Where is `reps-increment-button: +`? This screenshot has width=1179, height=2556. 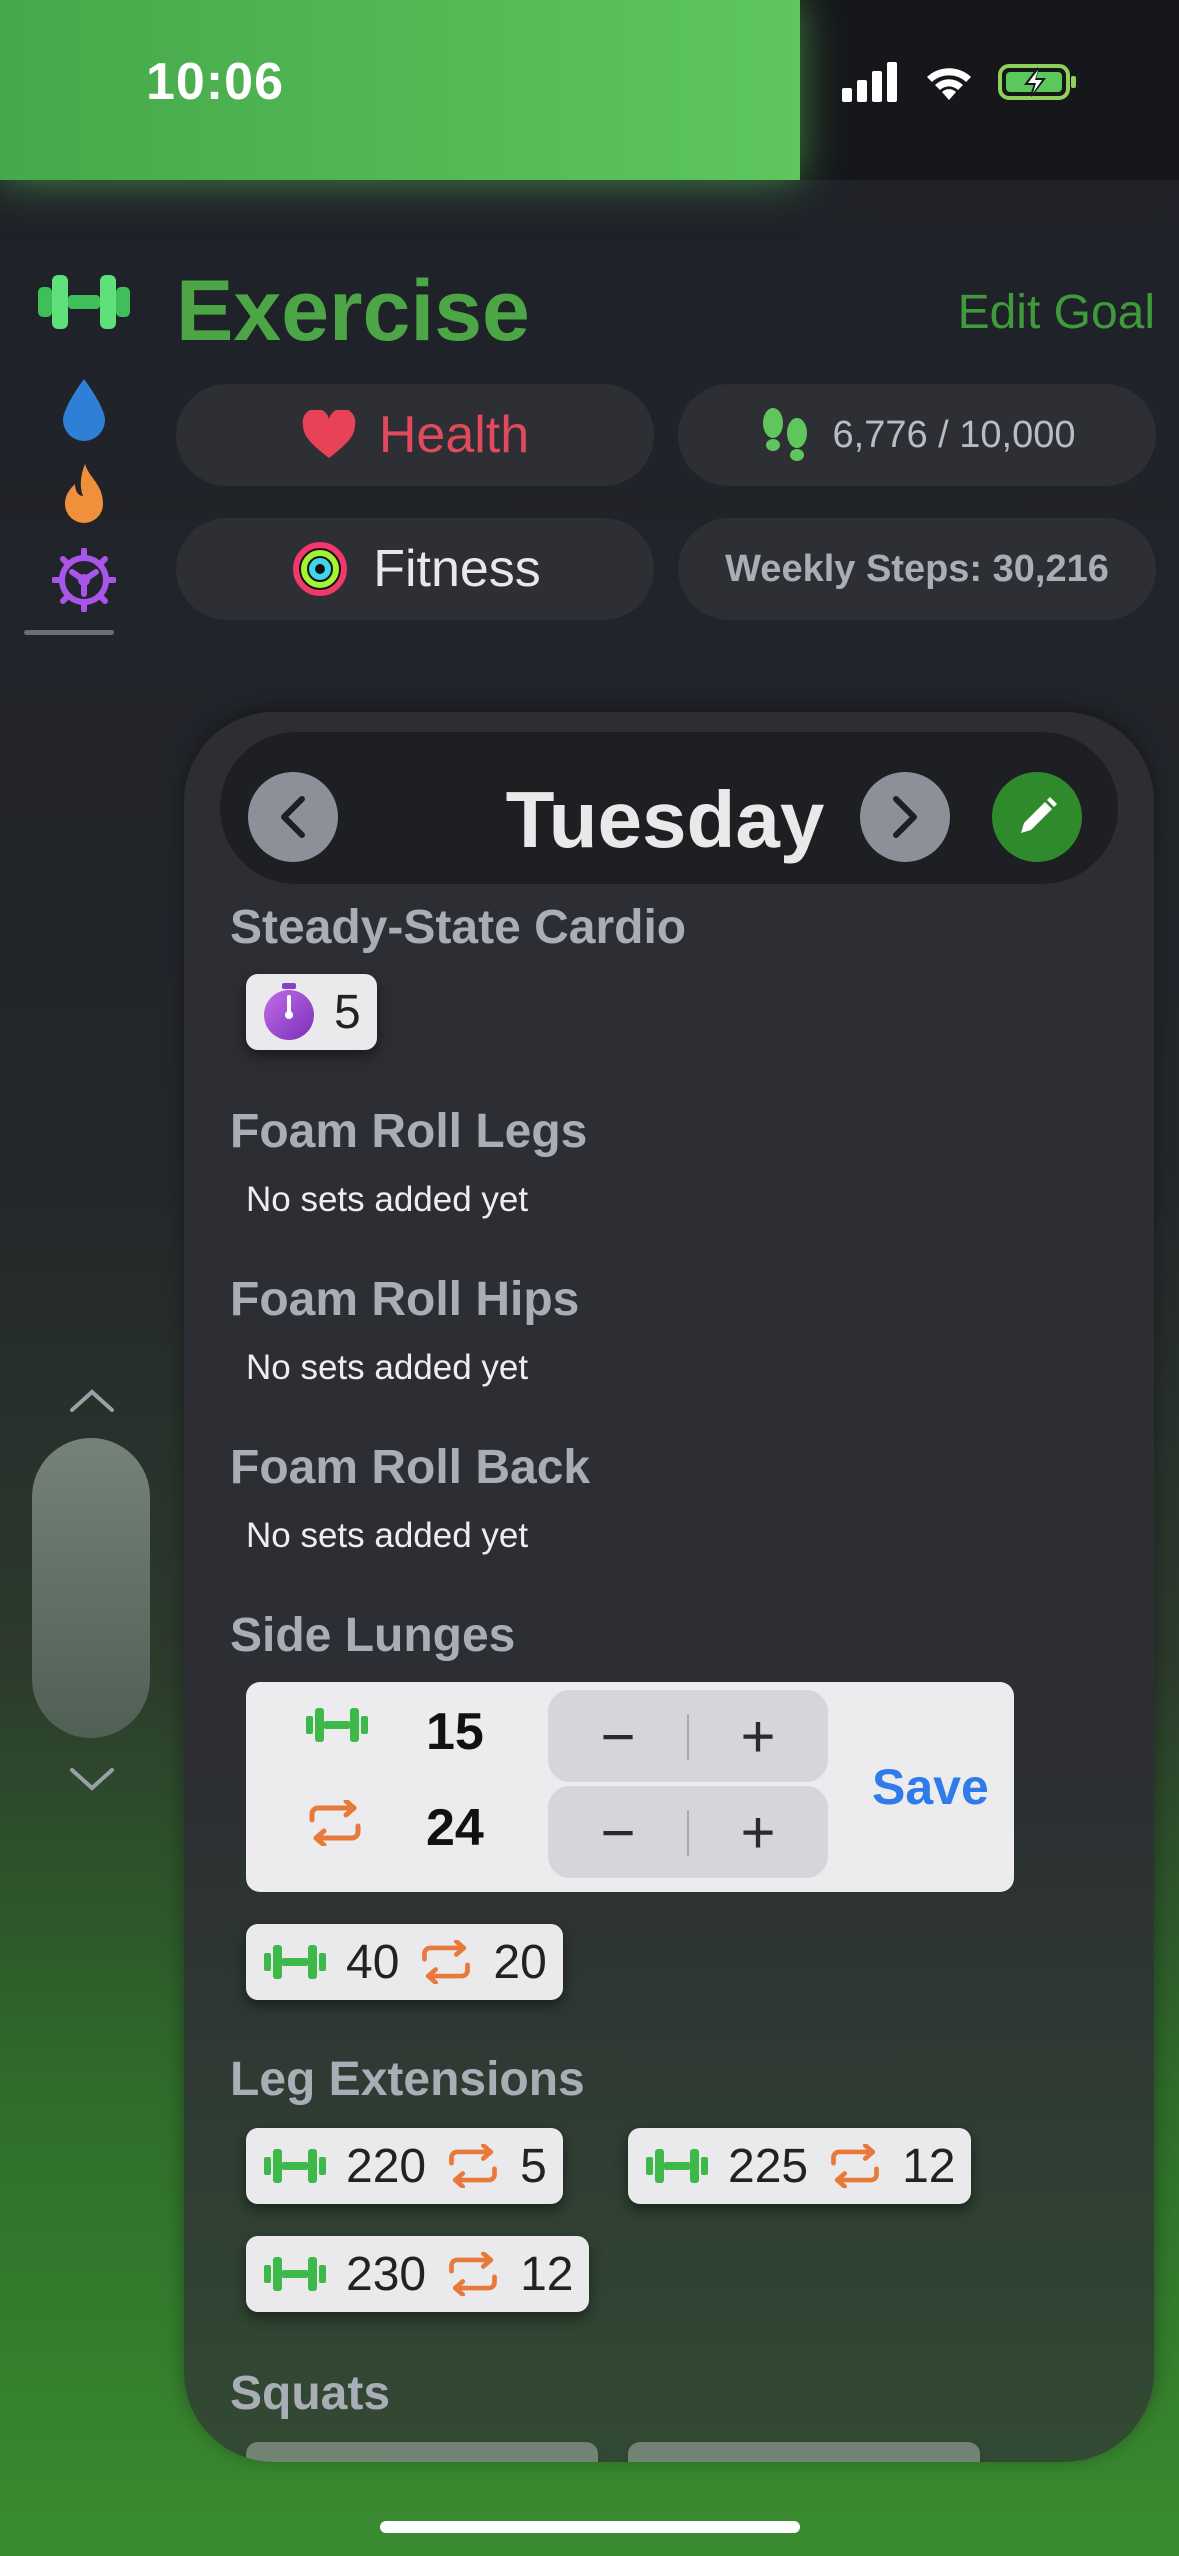 reps-increment-button: + is located at coordinates (758, 1832).